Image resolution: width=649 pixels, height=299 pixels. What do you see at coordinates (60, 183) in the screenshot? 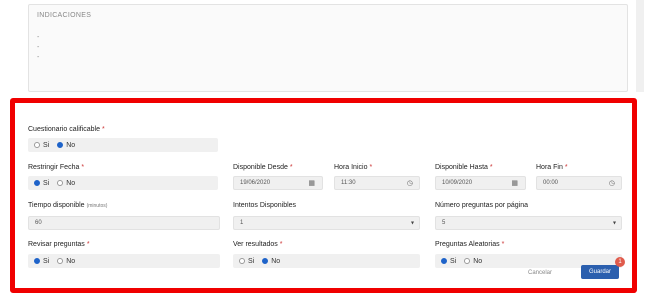
I see `restringir-fecha-no-radio` at bounding box center [60, 183].